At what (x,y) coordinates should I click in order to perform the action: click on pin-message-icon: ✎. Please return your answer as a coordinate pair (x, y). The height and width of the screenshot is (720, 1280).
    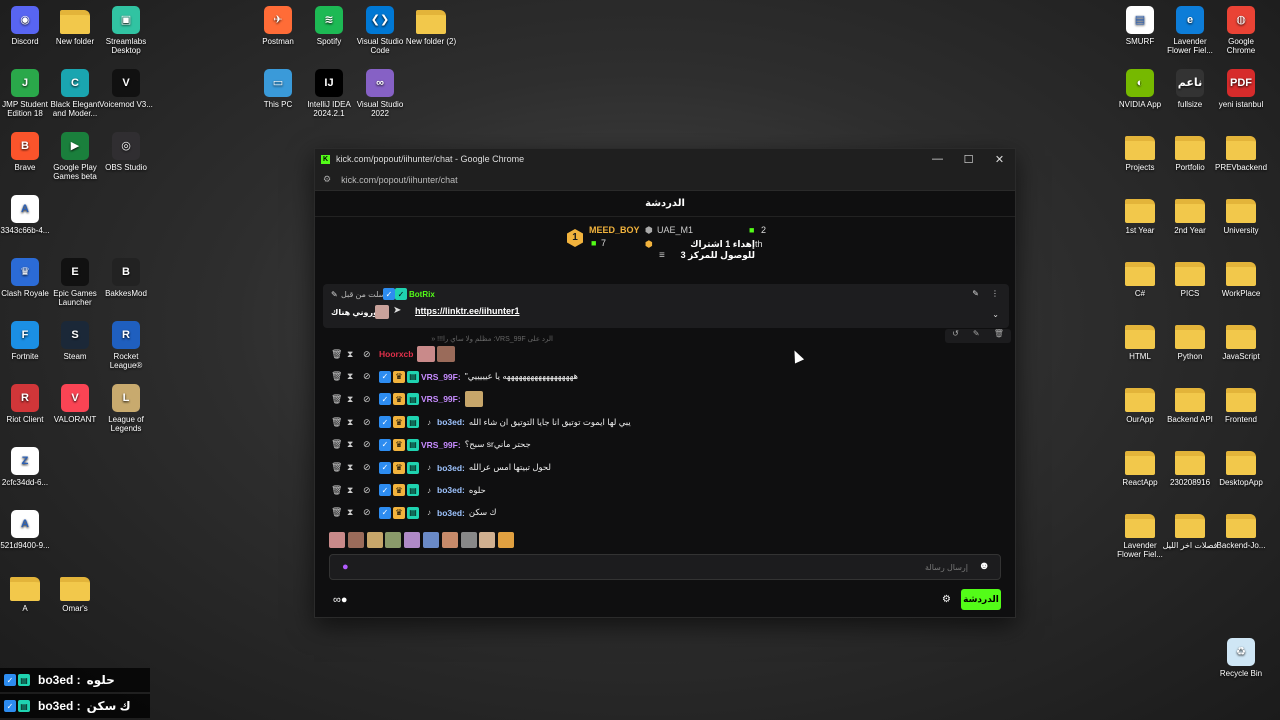
    Looking at the image, I should click on (976, 336).